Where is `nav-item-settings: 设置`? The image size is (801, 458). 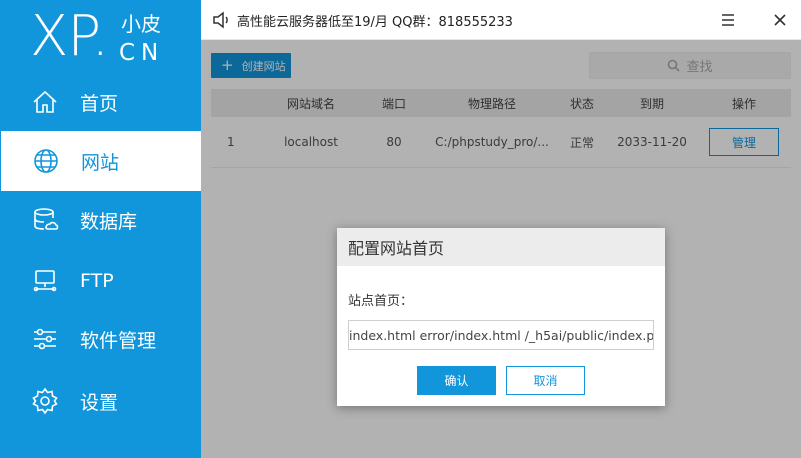 nav-item-settings: 设置 is located at coordinates (100, 401).